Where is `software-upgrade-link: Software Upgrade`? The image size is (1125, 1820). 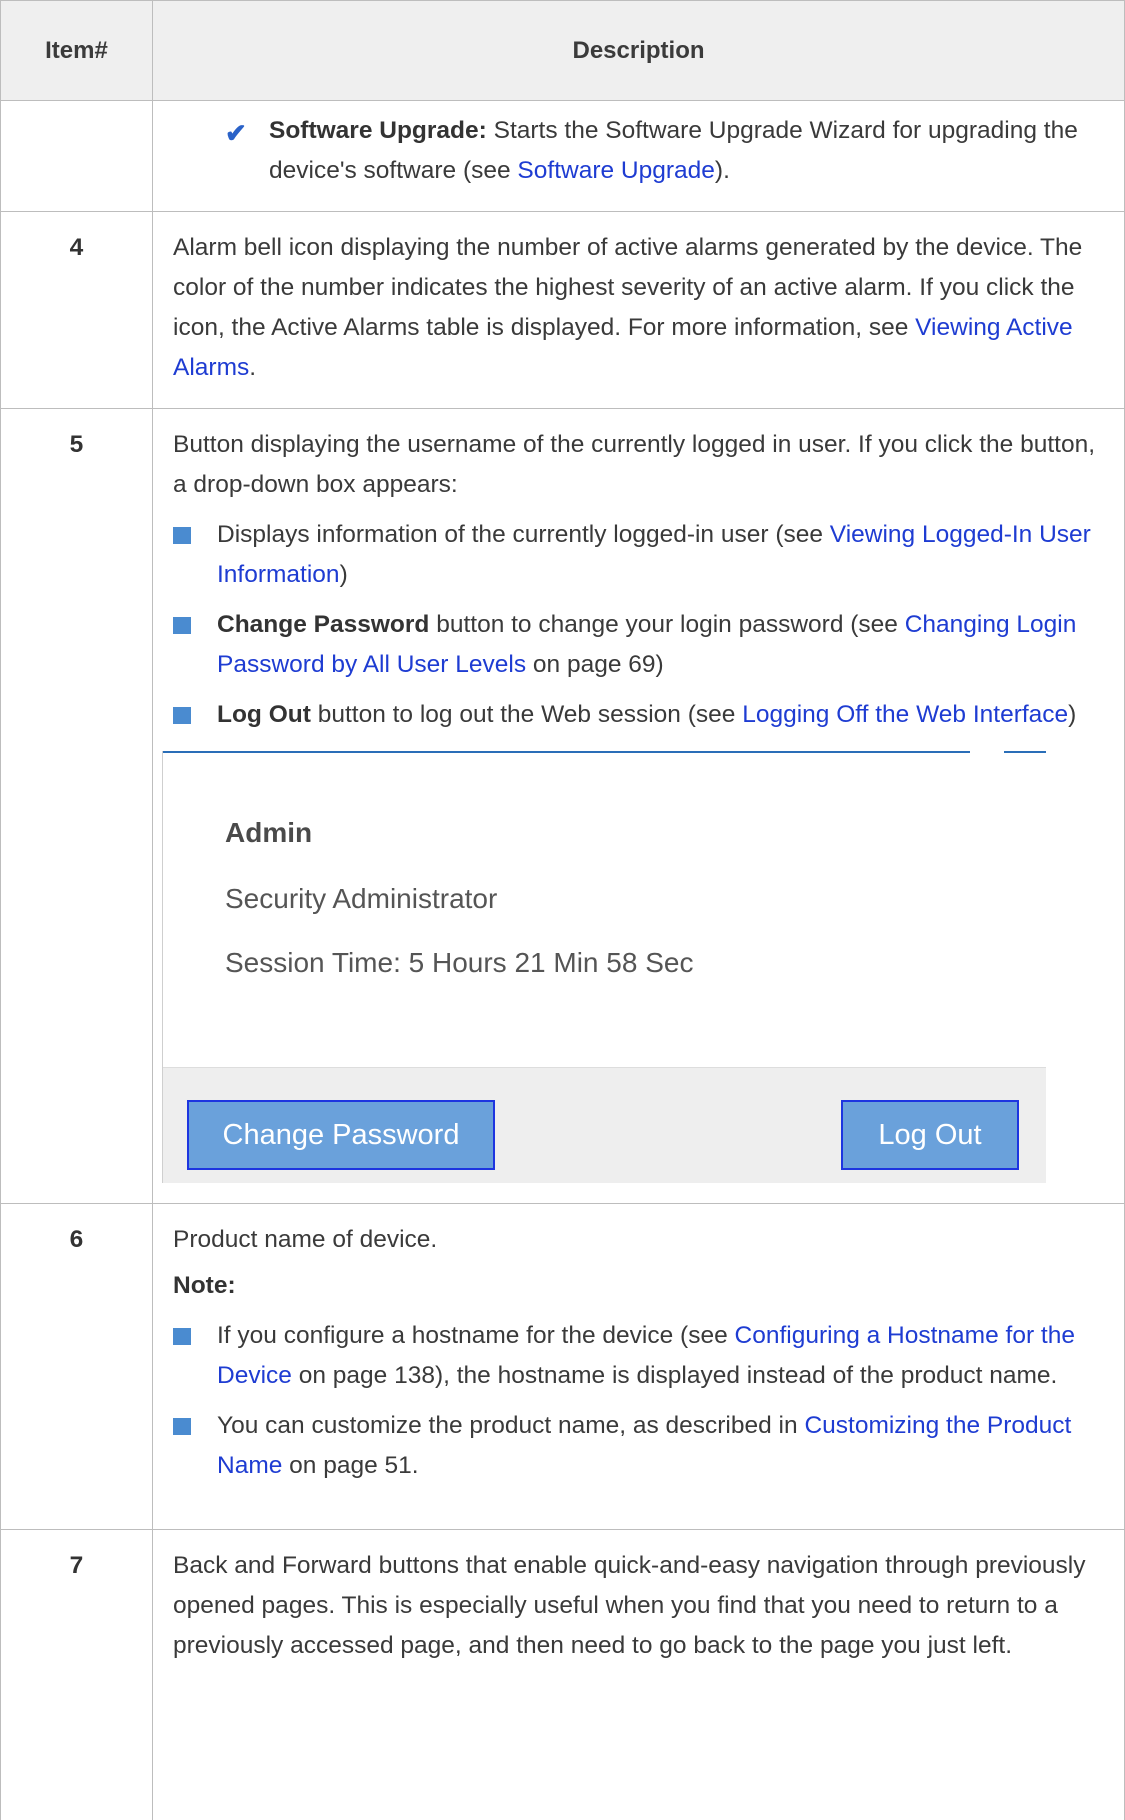 software-upgrade-link: Software Upgrade is located at coordinates (615, 170).